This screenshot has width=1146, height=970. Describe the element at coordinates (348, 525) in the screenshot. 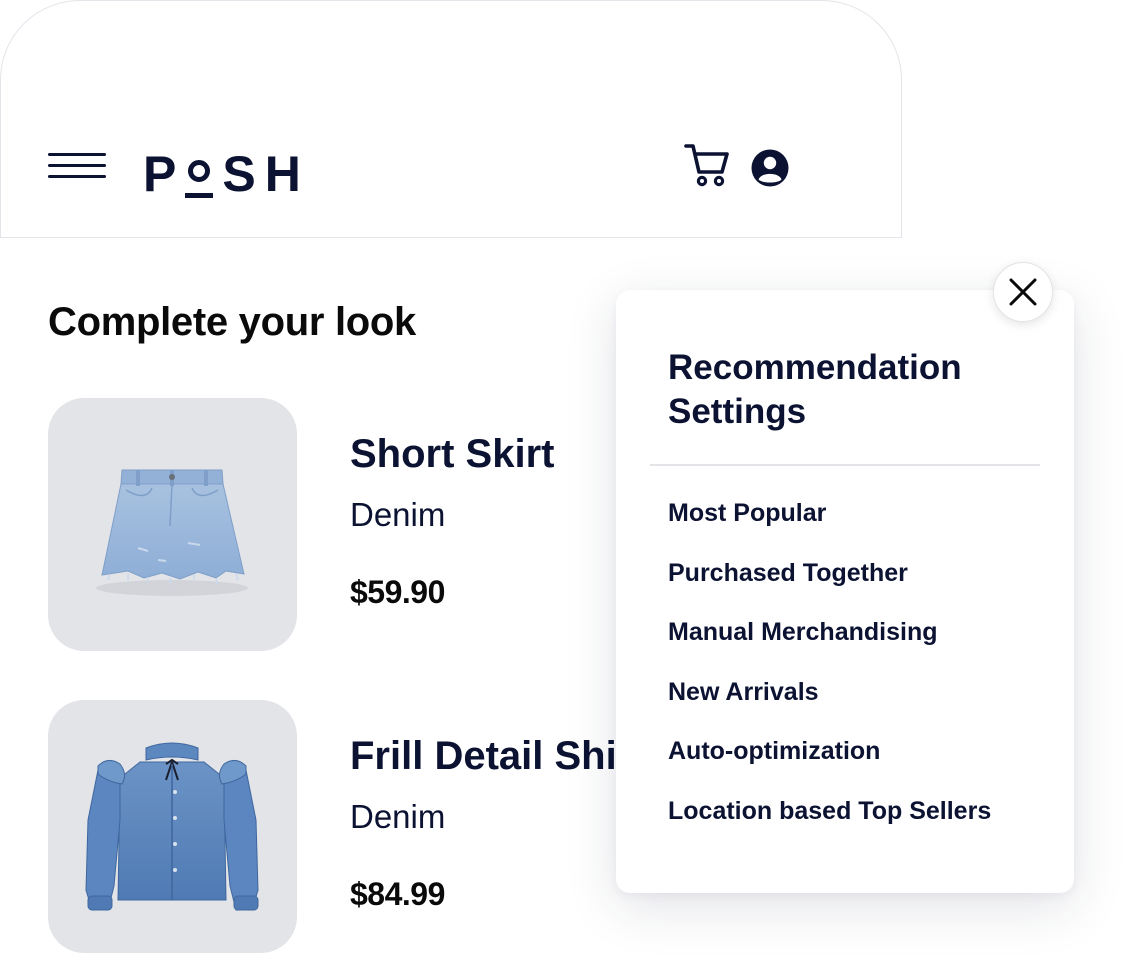

I see `product-card: Short Skirt Denim $59.90` at that location.